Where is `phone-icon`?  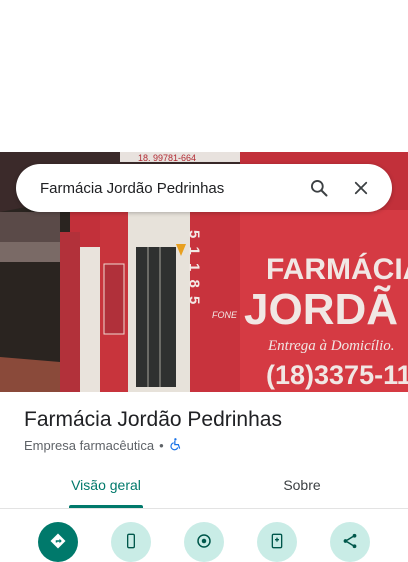
phone-icon is located at coordinates (131, 541).